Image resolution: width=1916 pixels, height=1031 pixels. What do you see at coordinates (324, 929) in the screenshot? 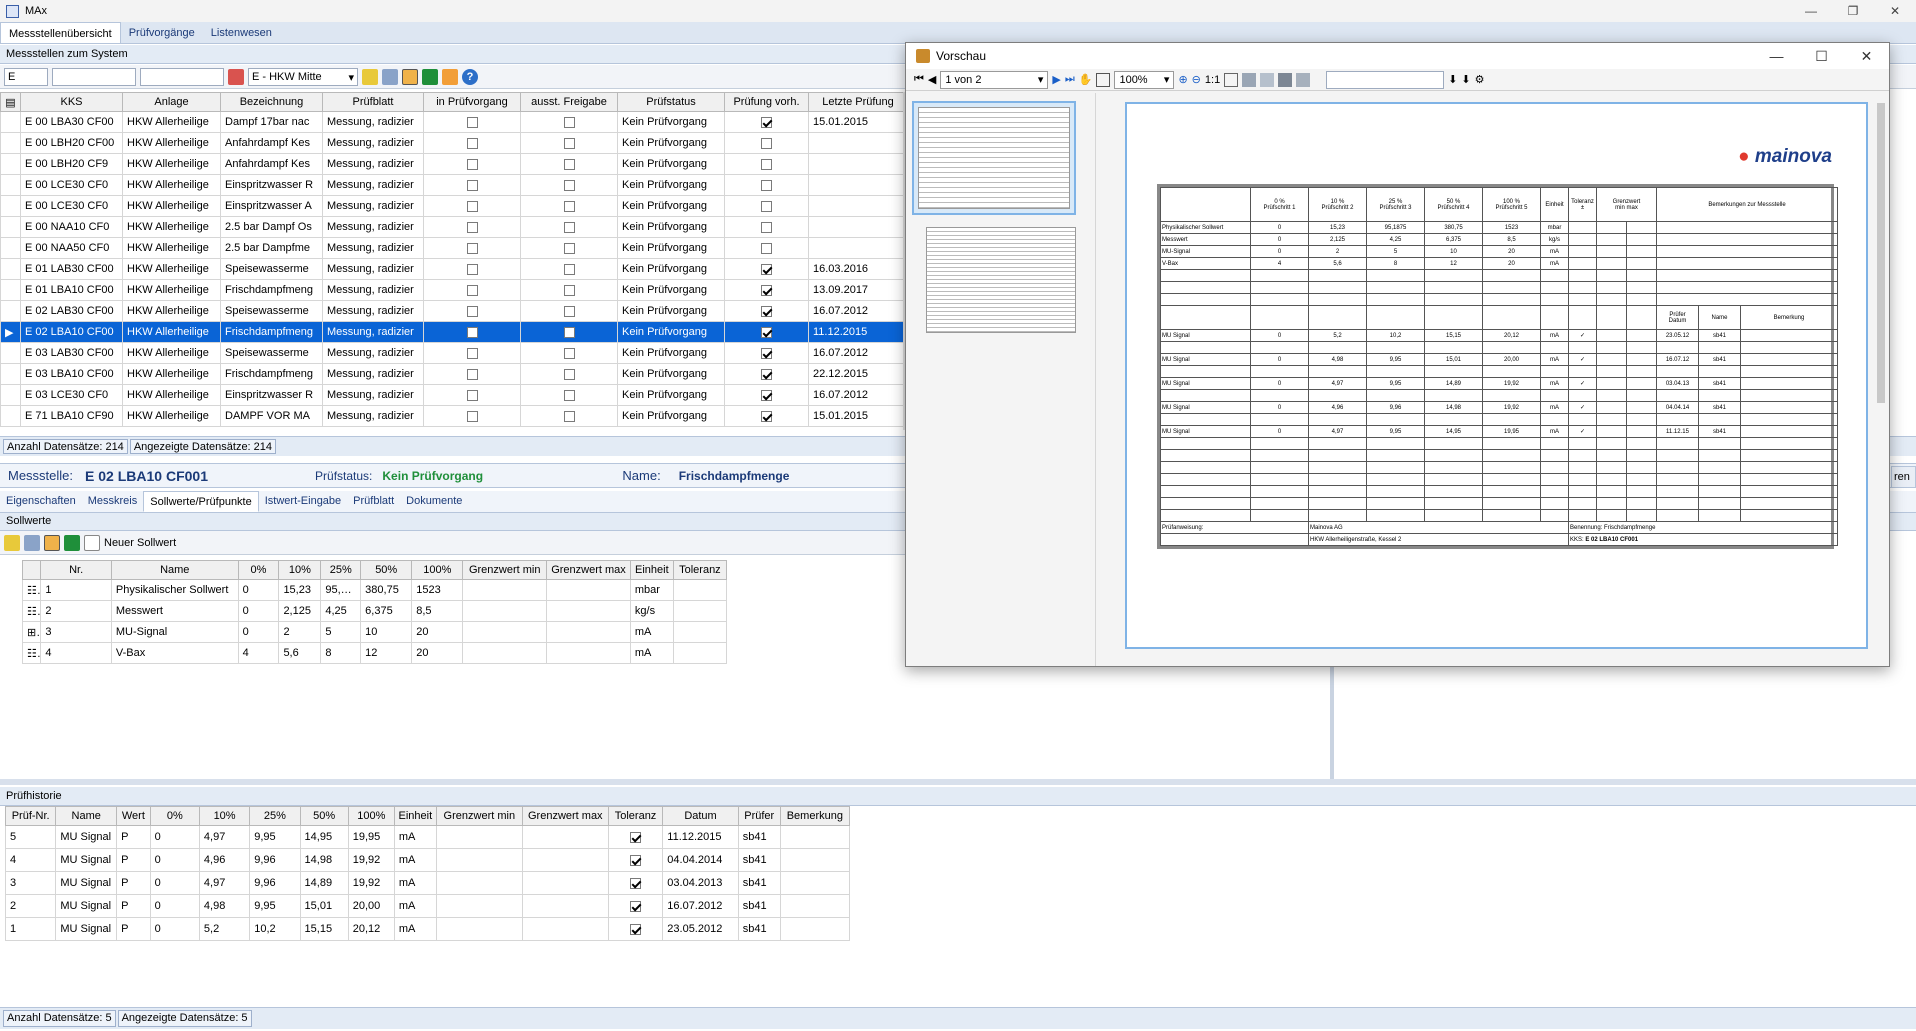
I see `cell-v50: 15,15` at bounding box center [324, 929].